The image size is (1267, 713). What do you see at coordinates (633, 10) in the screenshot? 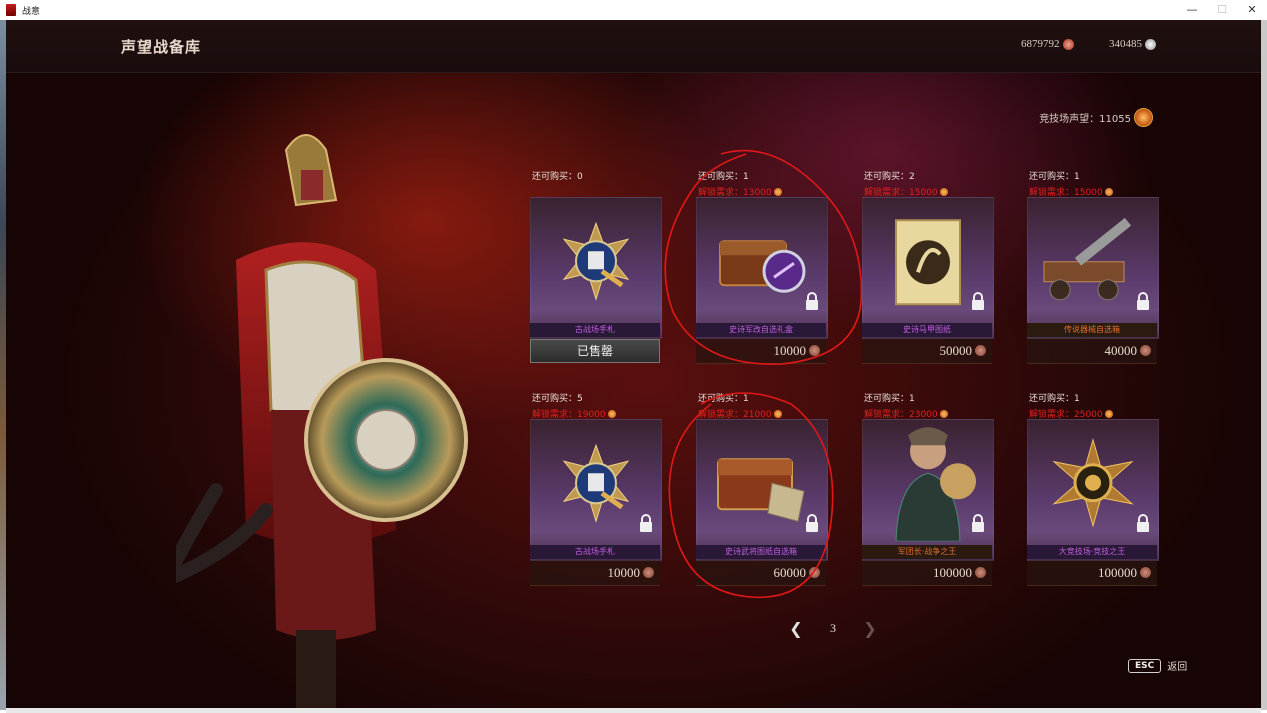
I see `window-titlebar: 战意 — ☐ ✕` at bounding box center [633, 10].